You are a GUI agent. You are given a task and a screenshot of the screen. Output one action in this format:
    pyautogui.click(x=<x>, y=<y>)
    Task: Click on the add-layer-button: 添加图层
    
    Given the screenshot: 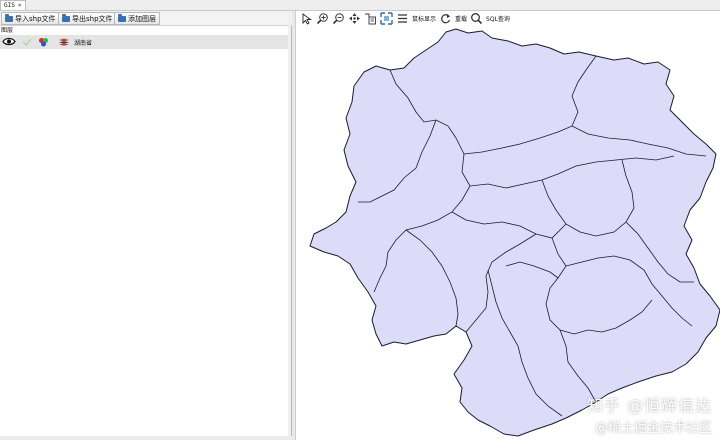 What is the action you would take?
    pyautogui.click(x=137, y=18)
    